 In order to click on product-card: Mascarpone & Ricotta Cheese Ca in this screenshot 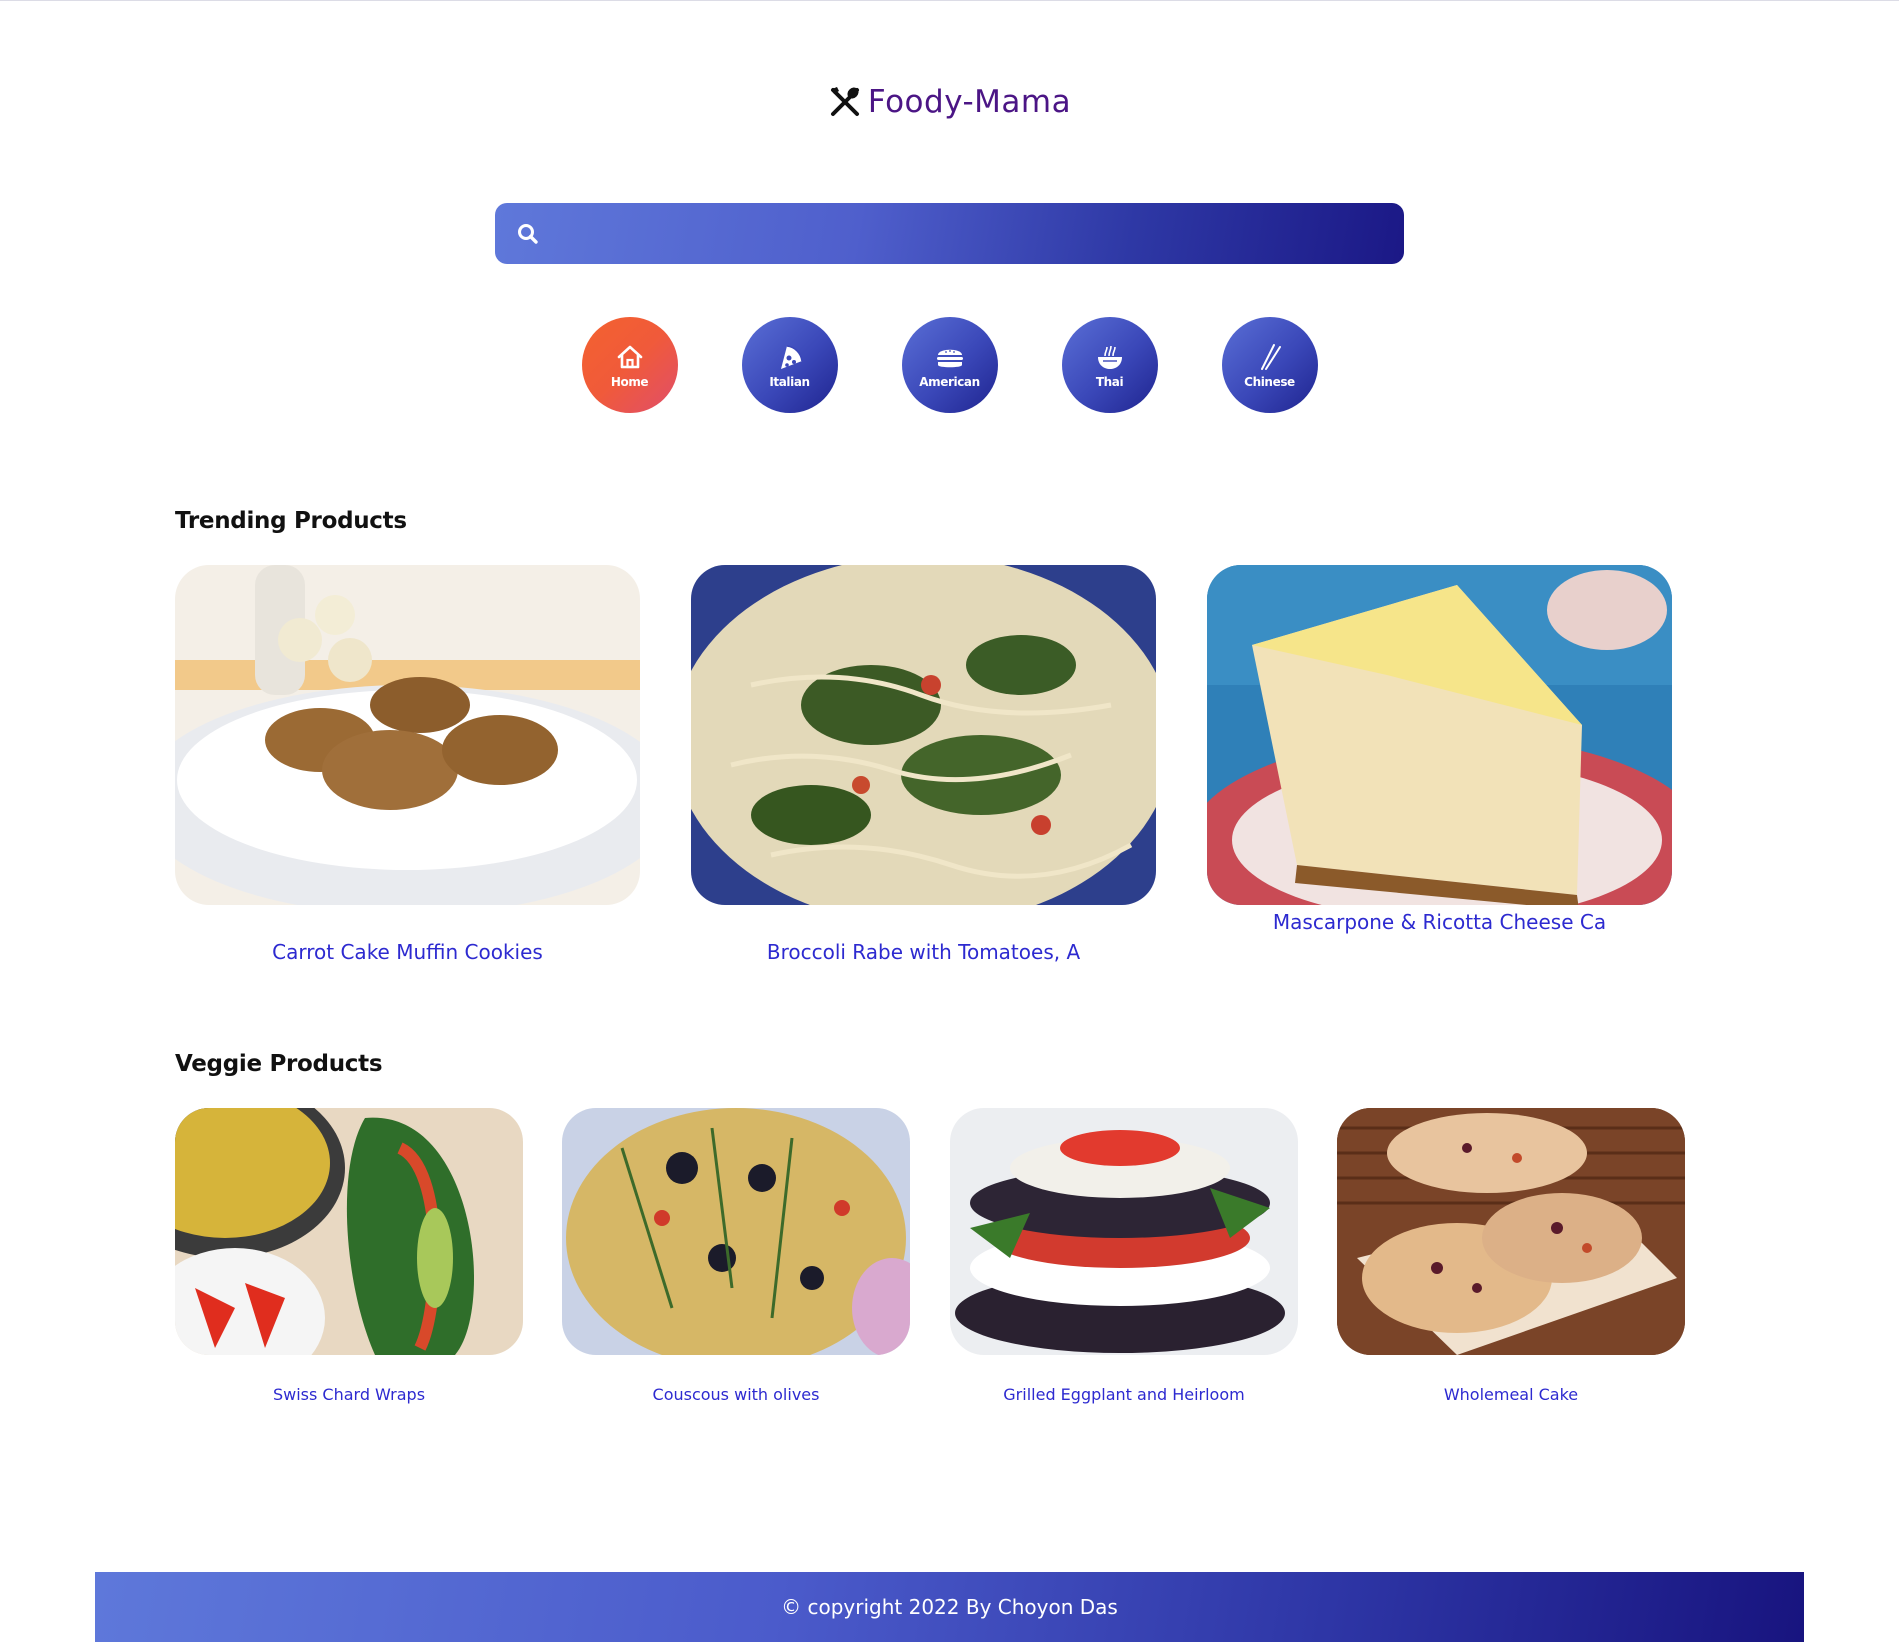, I will do `click(1439, 749)`.